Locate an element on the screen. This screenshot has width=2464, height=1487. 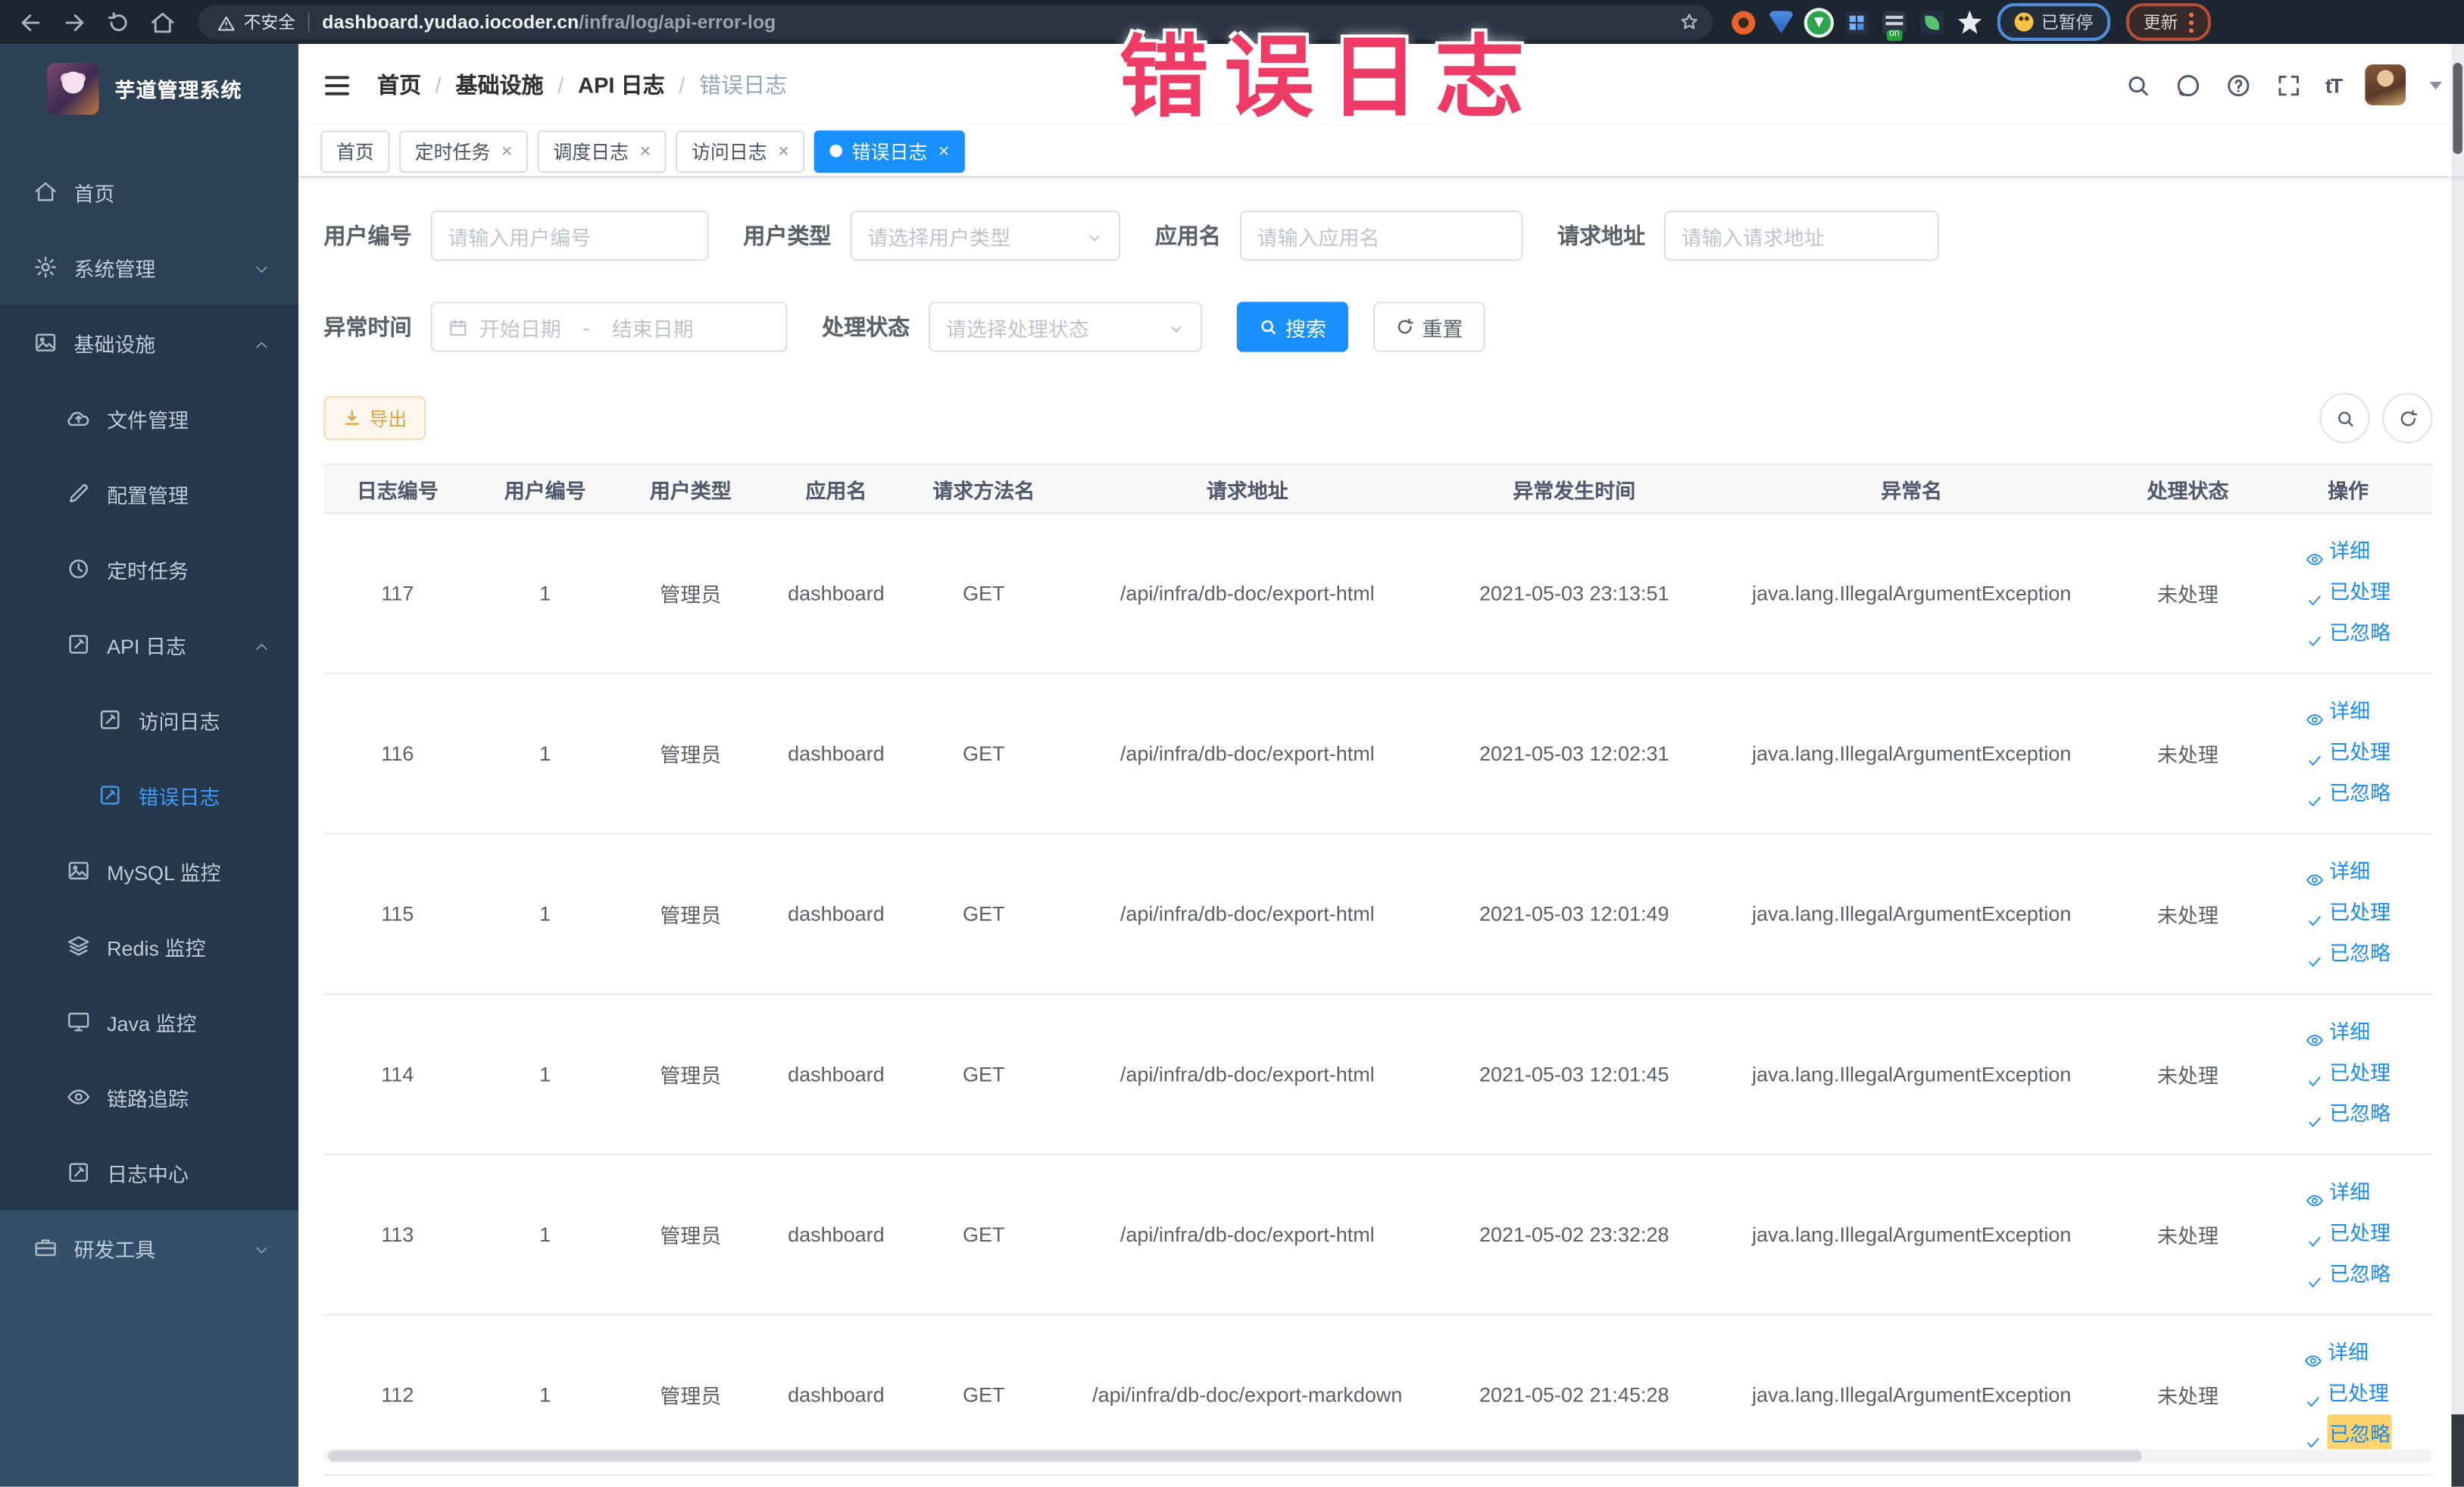
fullscreen-icon is located at coordinates (2288, 84).